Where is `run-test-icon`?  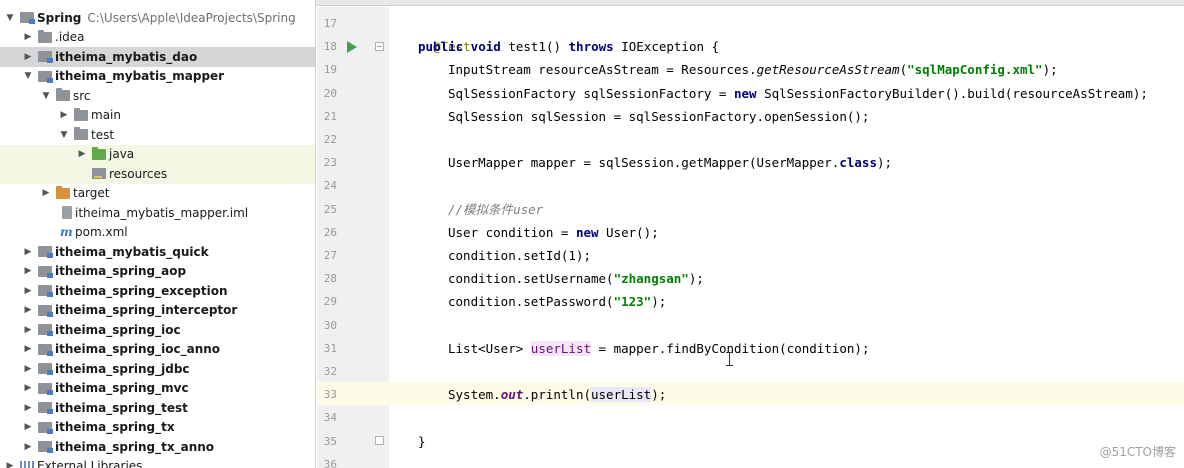 run-test-icon is located at coordinates (352, 47).